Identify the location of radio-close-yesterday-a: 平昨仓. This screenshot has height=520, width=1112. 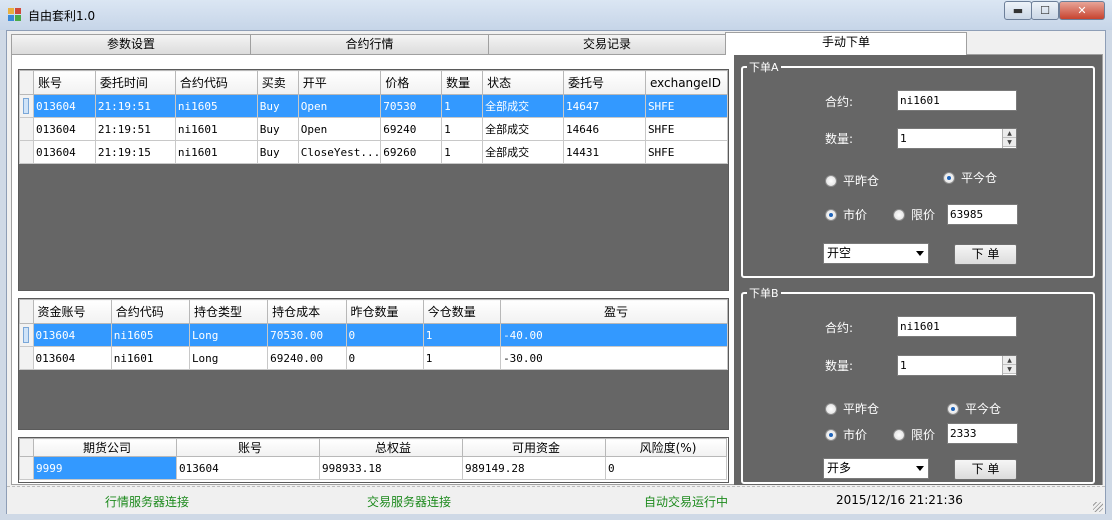
(852, 180).